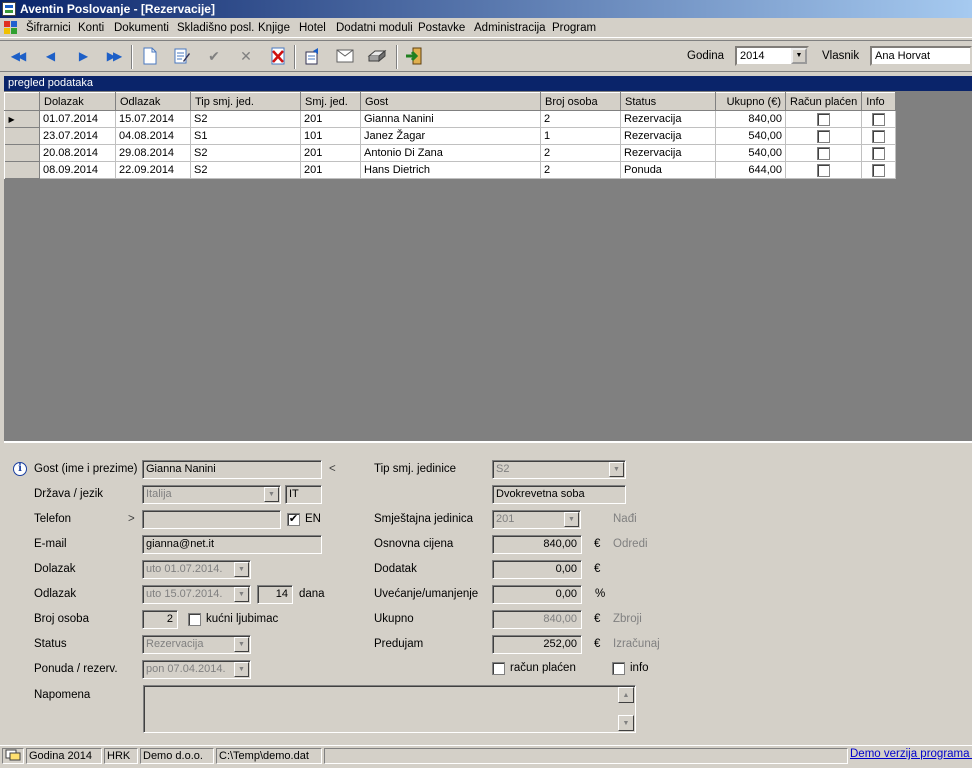 The image size is (972, 768). I want to click on print-icon, so click(377, 56).